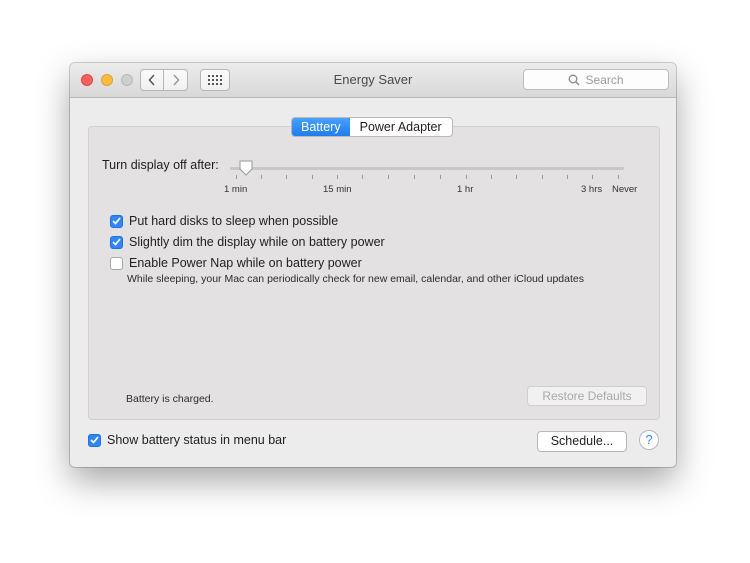 The width and height of the screenshot is (750, 563). Describe the element at coordinates (373, 80) in the screenshot. I see `title-bar: Energy Saver Search` at that location.